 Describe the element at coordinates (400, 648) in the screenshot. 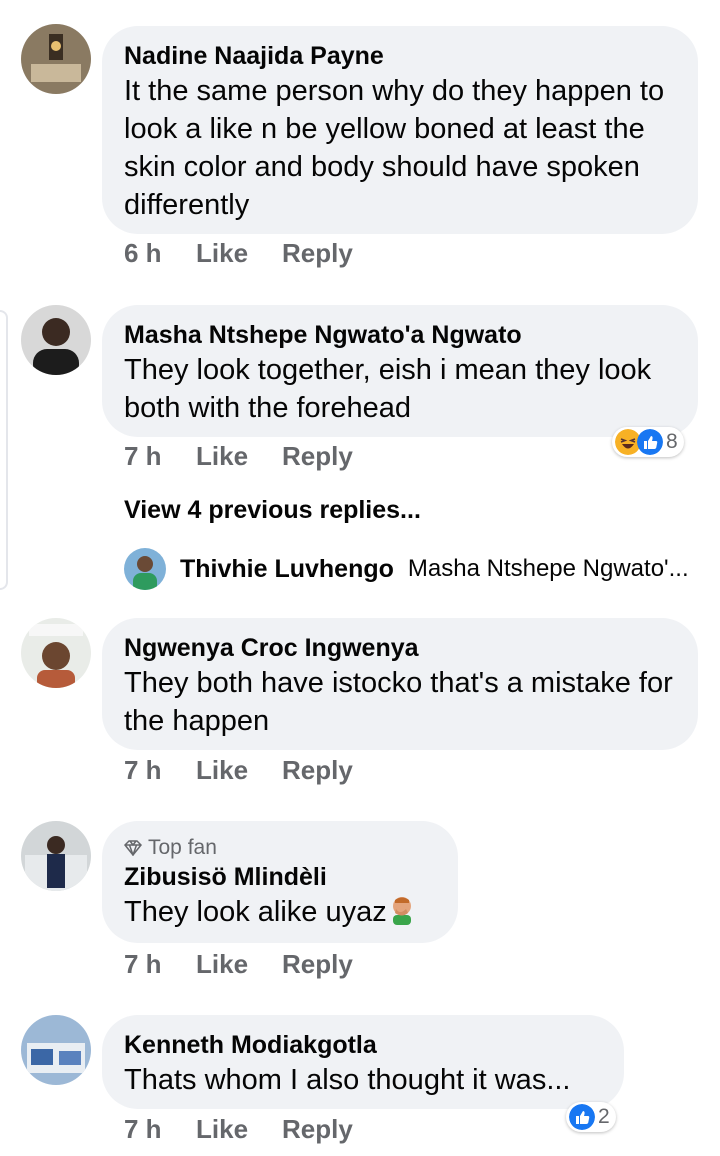

I see `commenter-name: Ngwenya Croc Ingwenya` at that location.